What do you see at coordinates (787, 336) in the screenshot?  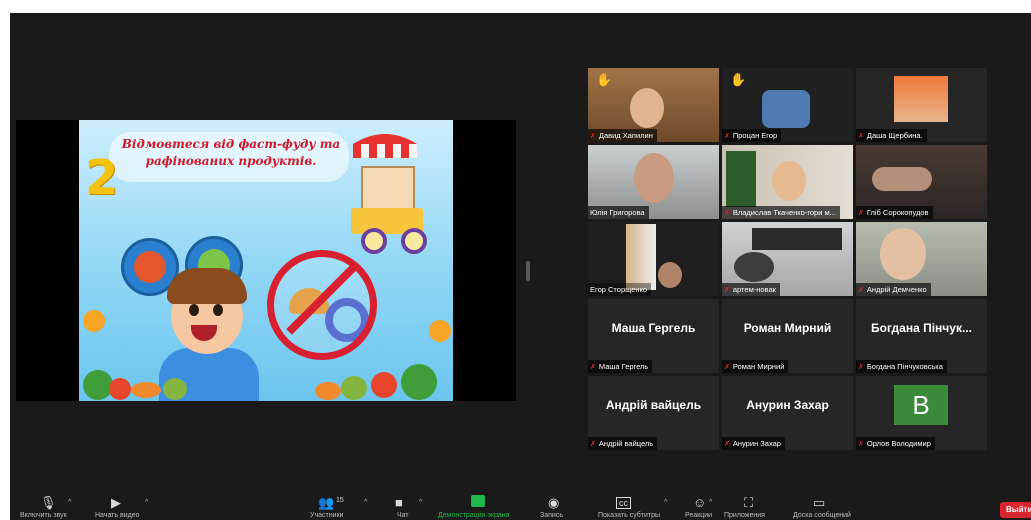 I see `participant-tile: Роман Мирний ✗ Роман Мирний` at bounding box center [787, 336].